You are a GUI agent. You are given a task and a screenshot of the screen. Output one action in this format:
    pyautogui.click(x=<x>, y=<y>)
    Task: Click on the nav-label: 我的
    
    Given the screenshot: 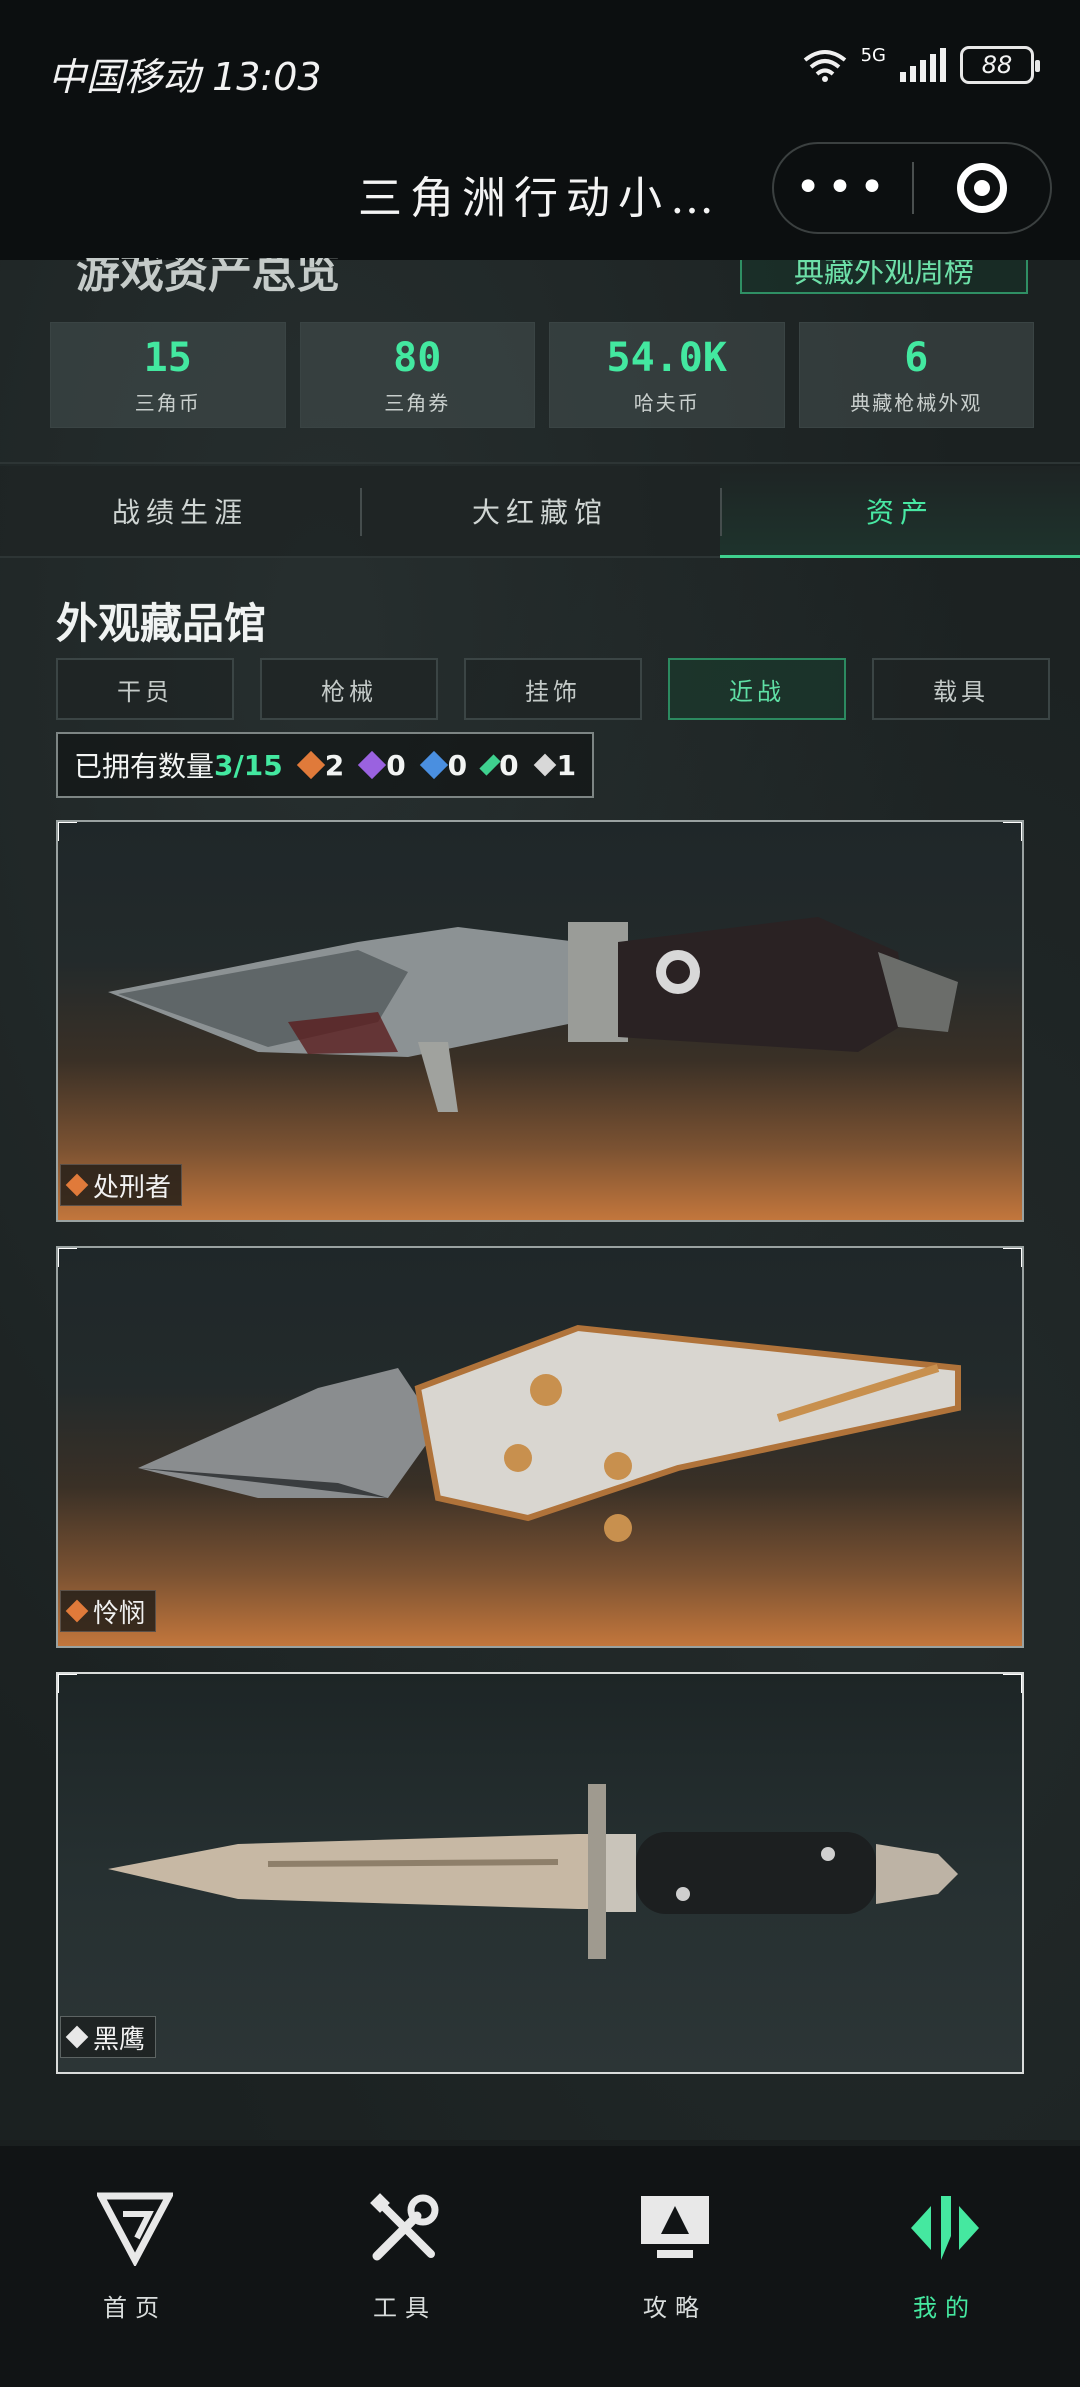 What is the action you would take?
    pyautogui.click(x=945, y=2308)
    